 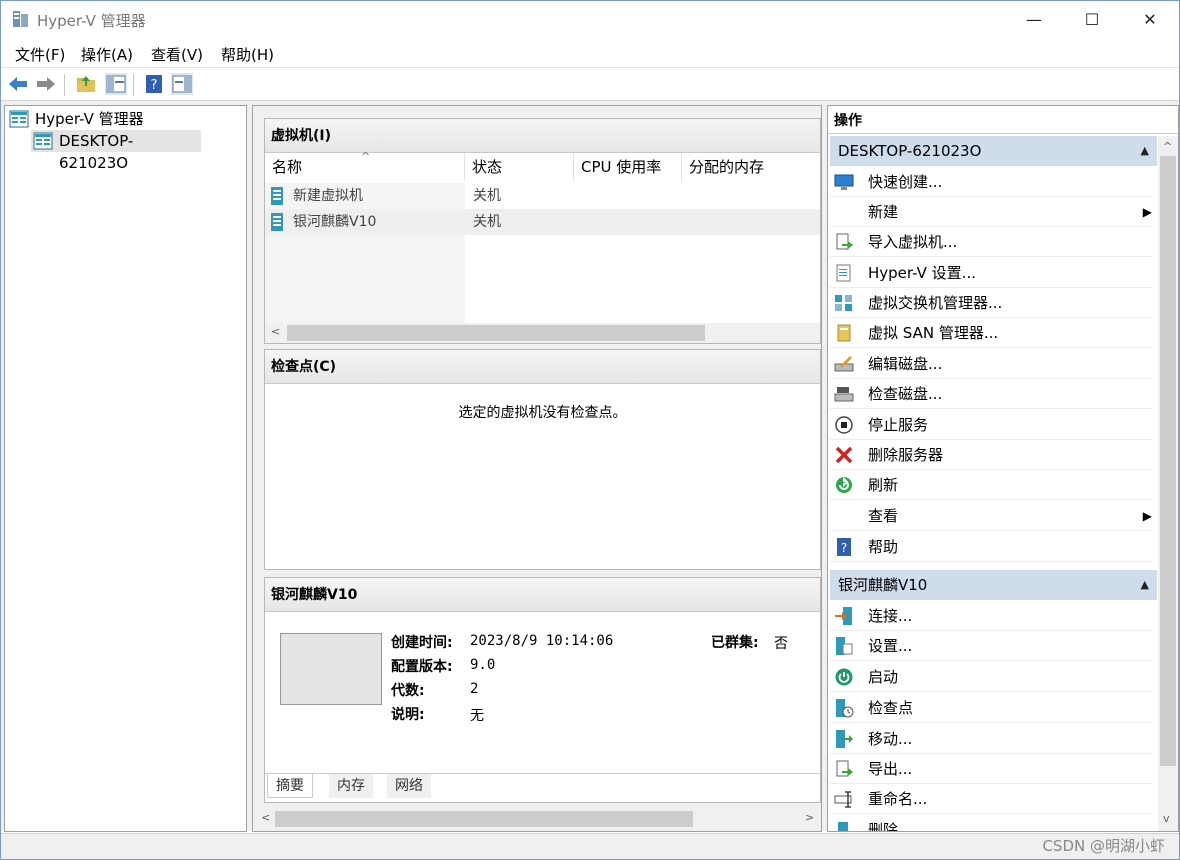 I want to click on back-arrow-icon, so click(x=18, y=84).